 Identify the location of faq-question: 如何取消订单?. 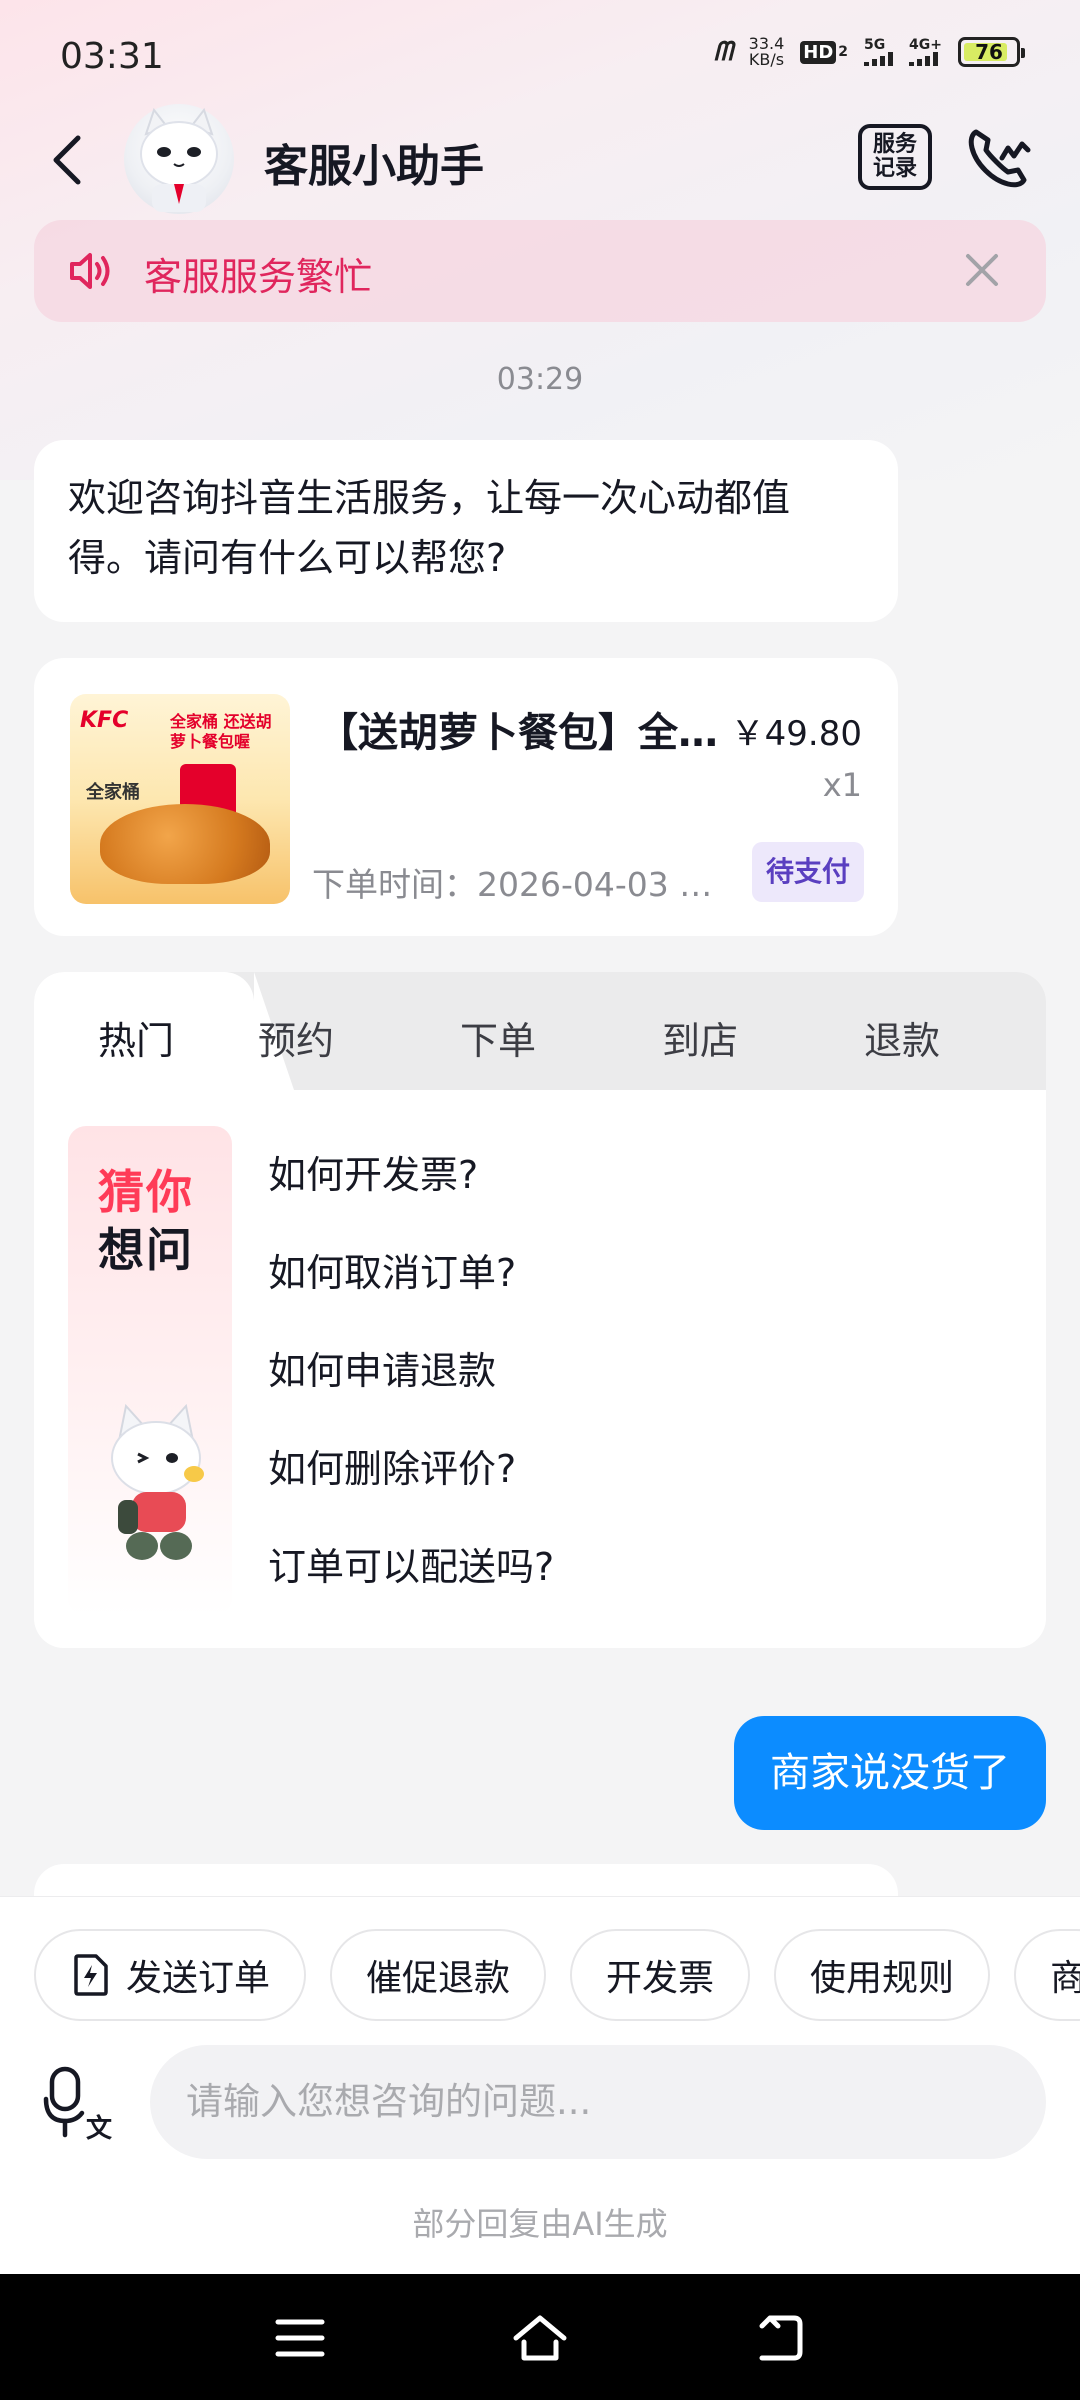
(638, 1273).